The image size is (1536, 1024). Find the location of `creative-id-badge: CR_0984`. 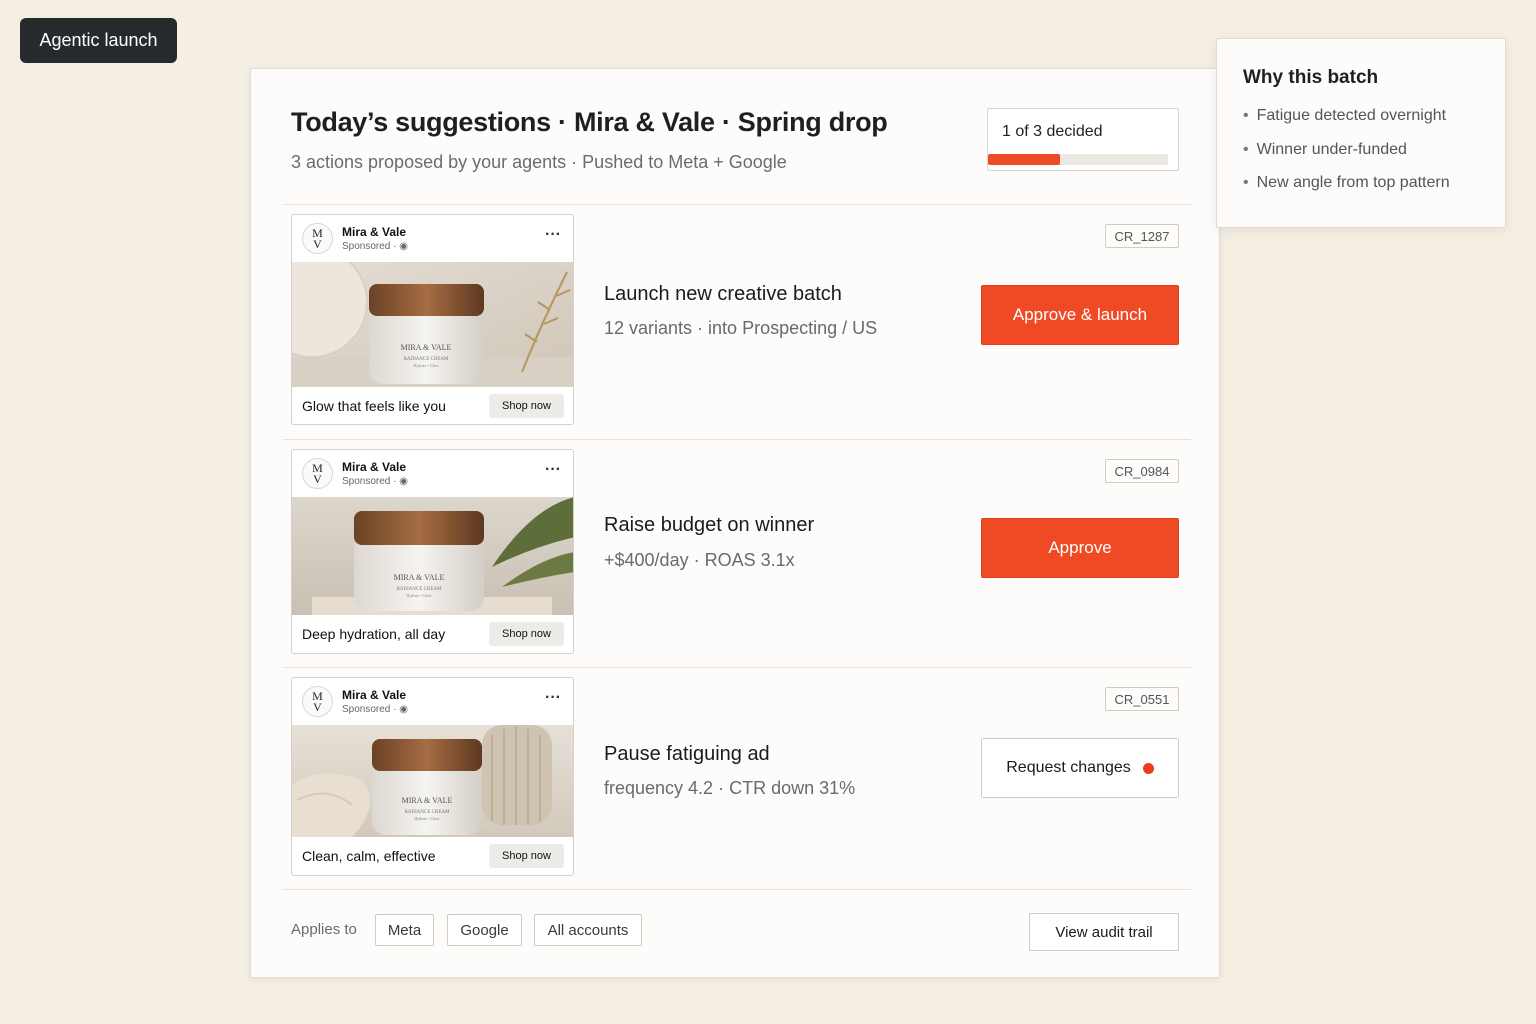

creative-id-badge: CR_0984 is located at coordinates (1142, 471).